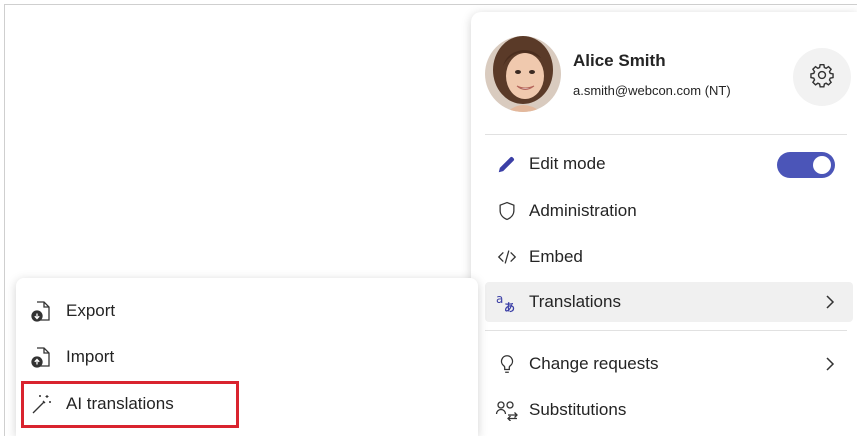  What do you see at coordinates (135, 311) in the screenshot?
I see `submenu-item-export: Export` at bounding box center [135, 311].